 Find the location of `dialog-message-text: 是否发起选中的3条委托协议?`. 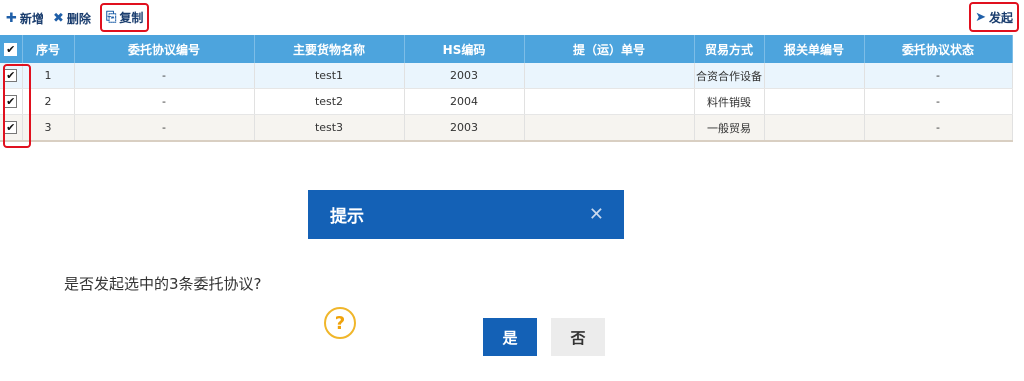

dialog-message-text: 是否发起选中的3条委托协议? is located at coordinates (163, 284).